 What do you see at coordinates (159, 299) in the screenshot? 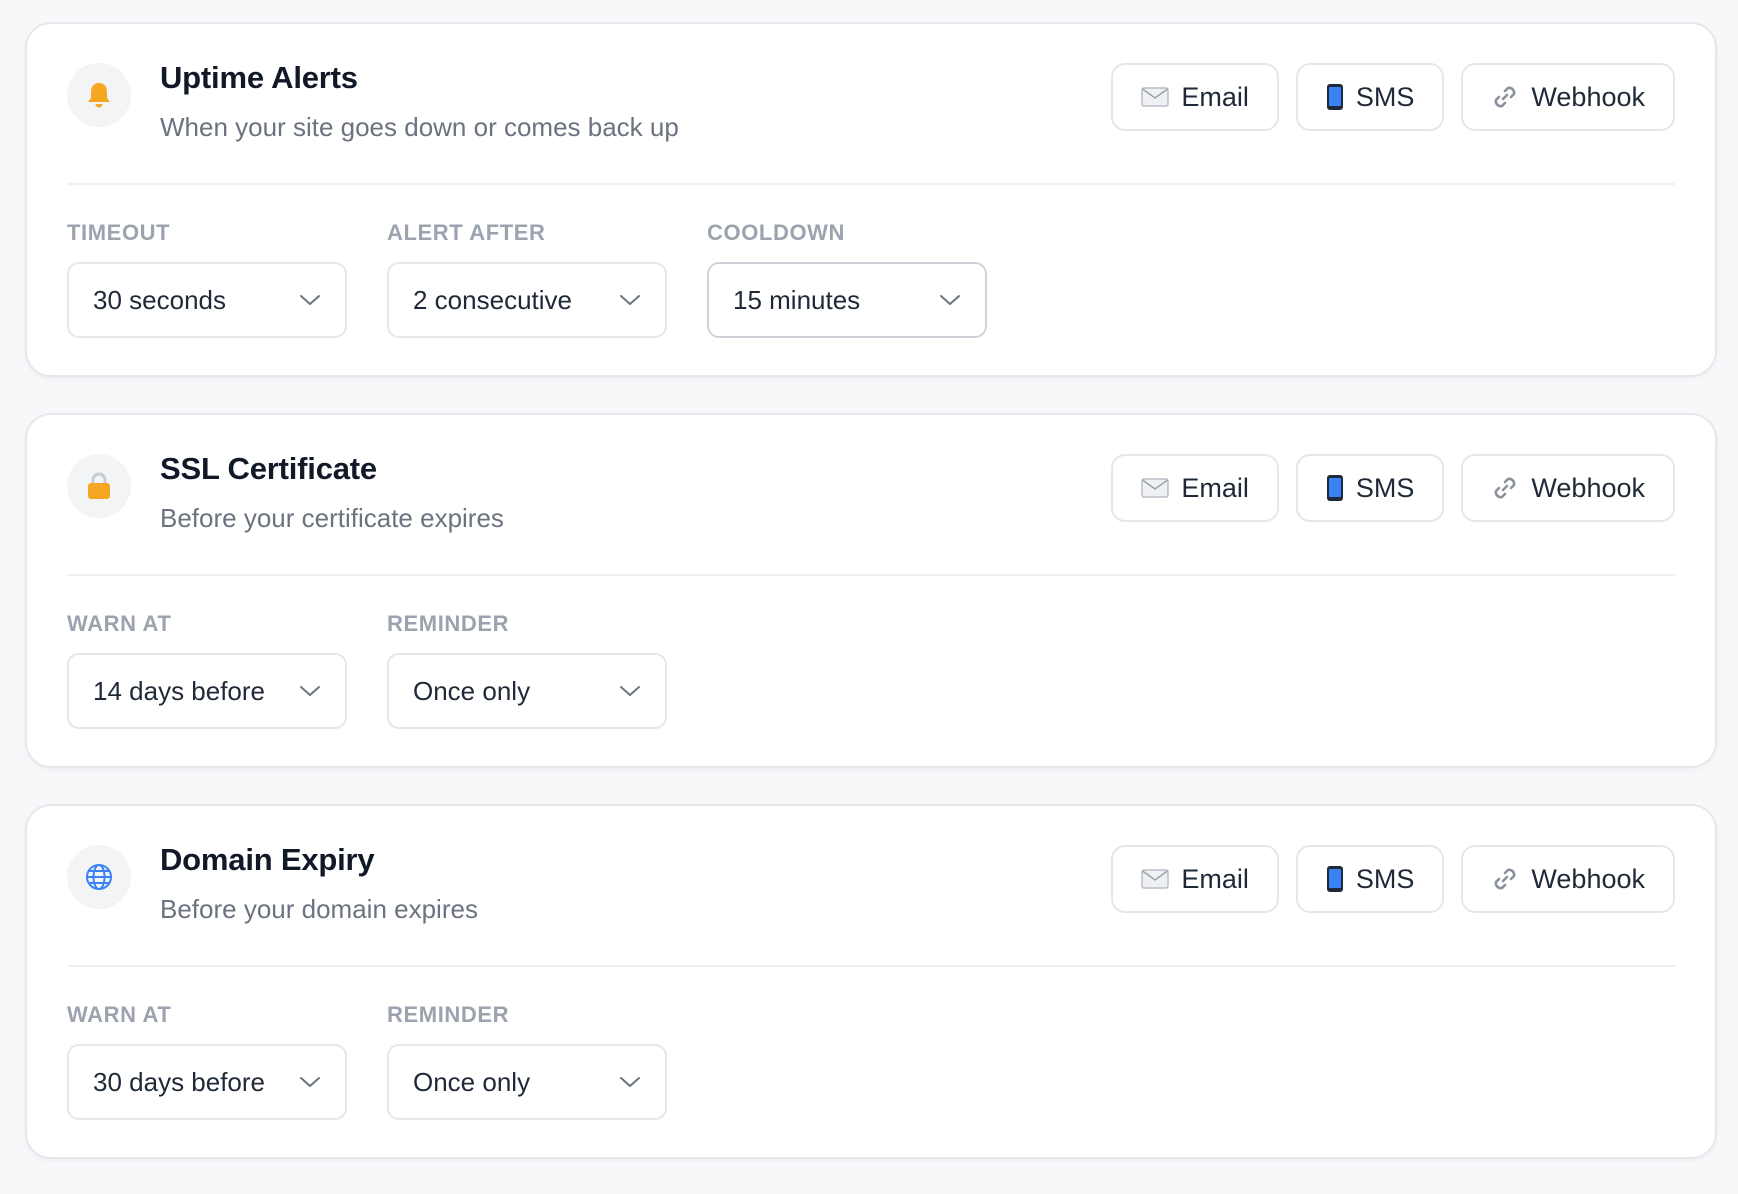
I see `select-value: 30 seconds` at bounding box center [159, 299].